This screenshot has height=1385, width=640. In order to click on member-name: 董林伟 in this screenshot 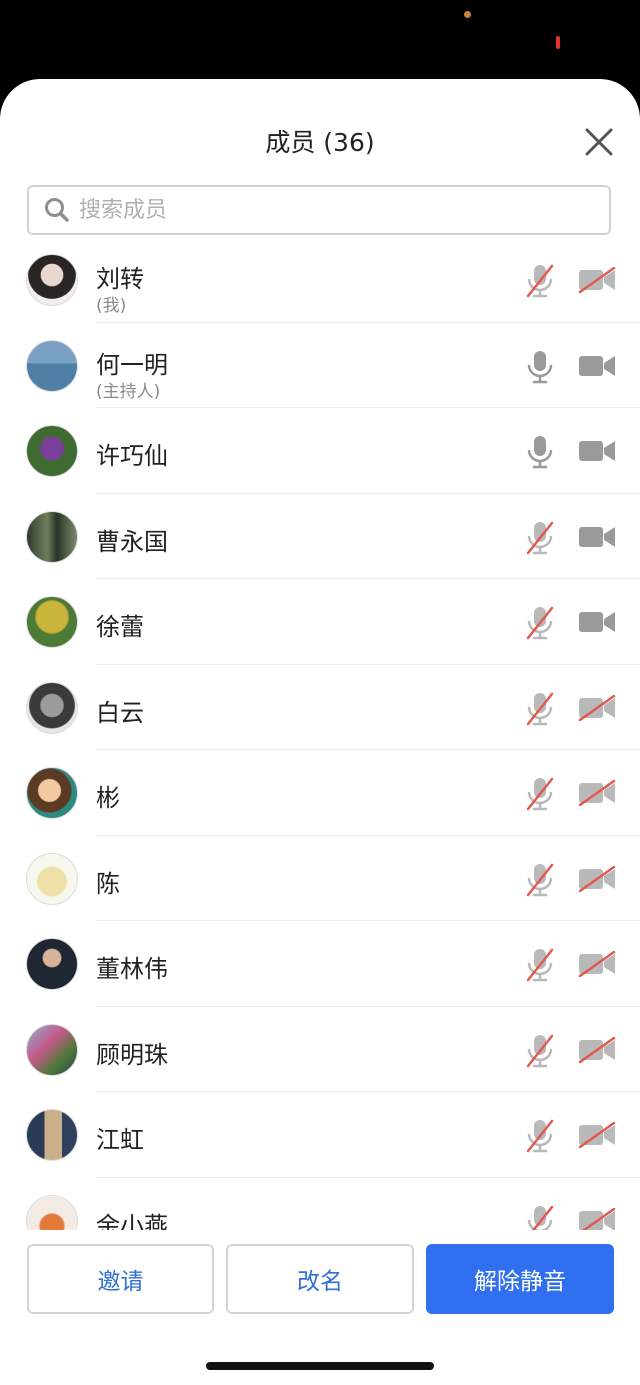, I will do `click(132, 969)`.